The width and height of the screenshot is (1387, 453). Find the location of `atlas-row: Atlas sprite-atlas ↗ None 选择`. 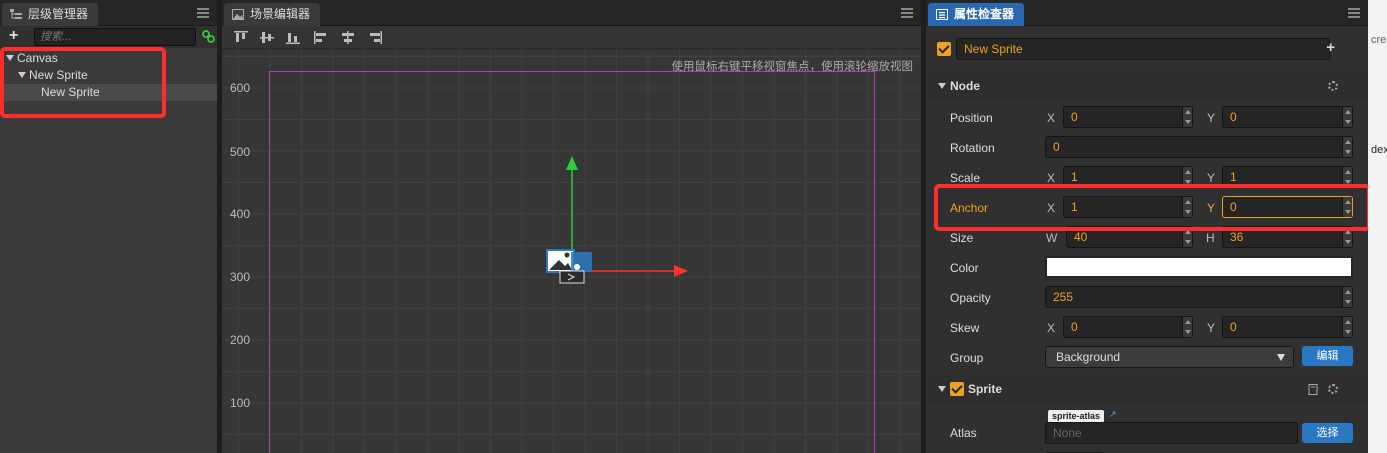

atlas-row: Atlas sprite-atlas ↗ None 选择 is located at coordinates (1147, 429).